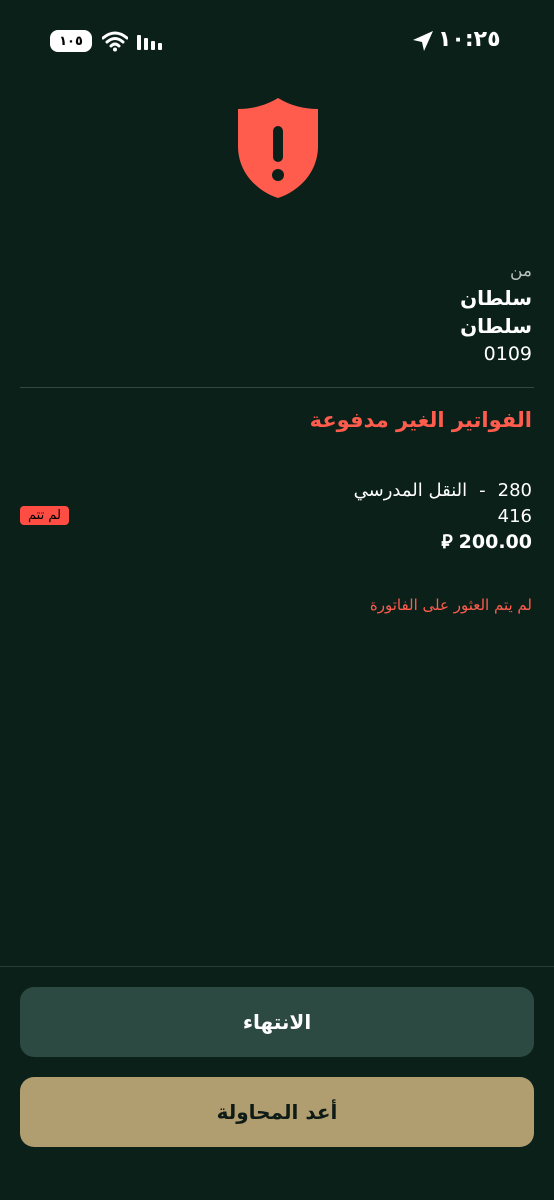 This screenshot has width=554, height=1200. I want to click on wifi-icon, so click(115, 41).